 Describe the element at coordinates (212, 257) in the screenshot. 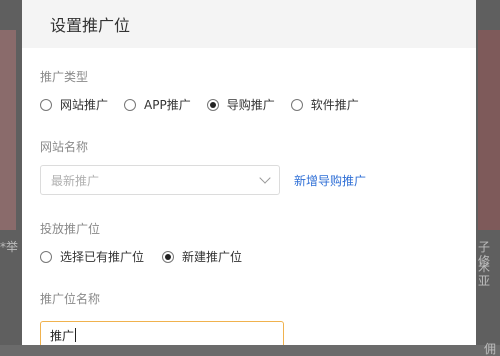

I see `radio-label: 新建推广位` at that location.